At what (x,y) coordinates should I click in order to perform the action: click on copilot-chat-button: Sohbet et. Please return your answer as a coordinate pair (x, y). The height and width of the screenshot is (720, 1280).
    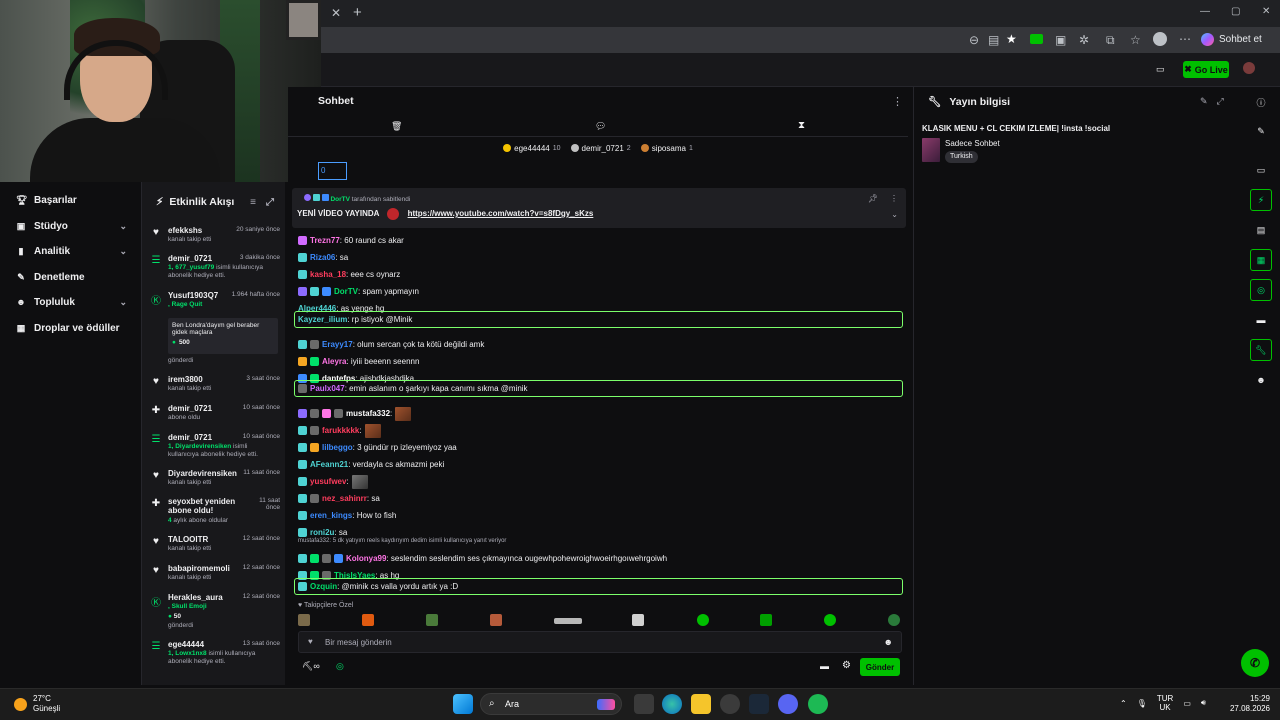
    Looking at the image, I should click on (1231, 39).